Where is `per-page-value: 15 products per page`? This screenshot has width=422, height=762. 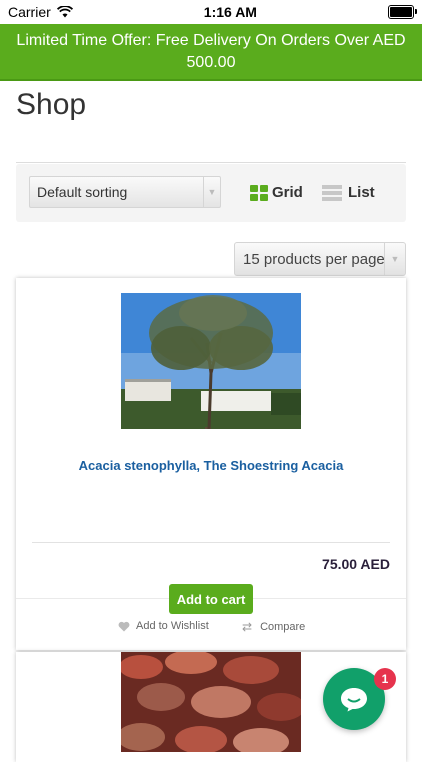
per-page-value: 15 products per page is located at coordinates (314, 259).